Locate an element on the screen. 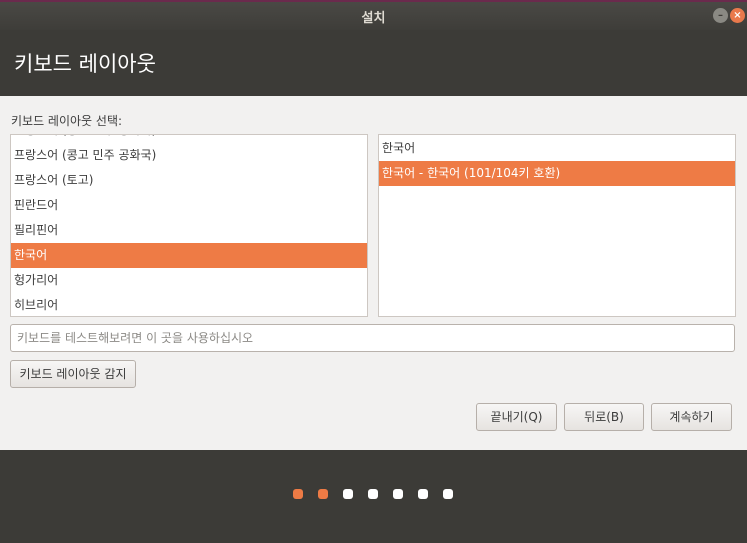  continue-button: 계속하기 is located at coordinates (691, 417).